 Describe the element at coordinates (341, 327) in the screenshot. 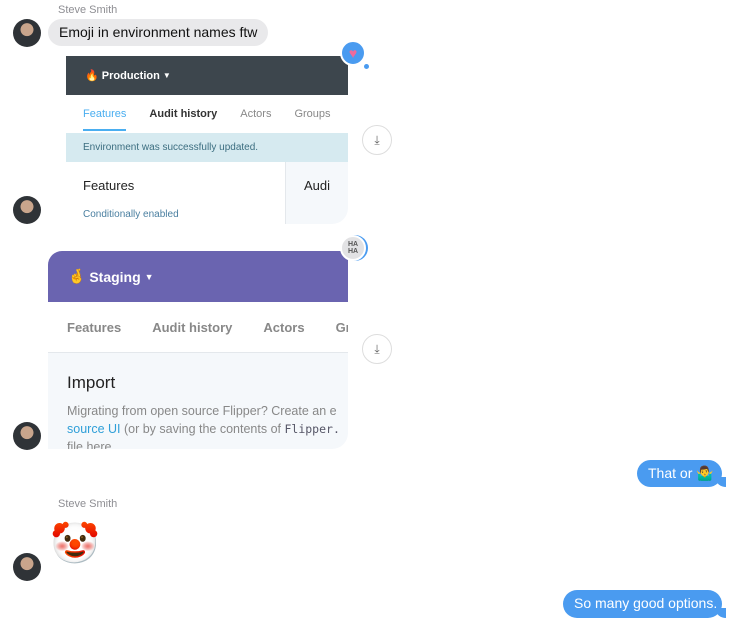

I see `tab-groups: Gr` at that location.